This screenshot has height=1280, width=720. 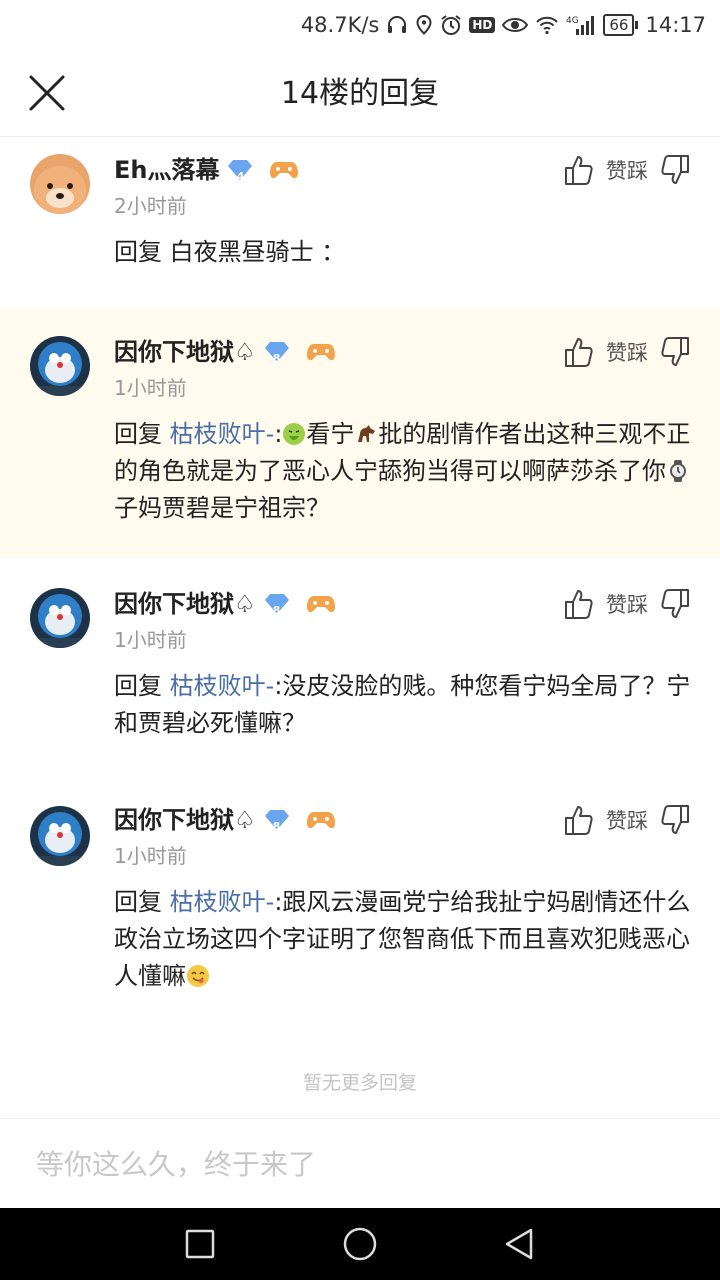 What do you see at coordinates (678, 469) in the screenshot?
I see `watch-emoji-icon` at bounding box center [678, 469].